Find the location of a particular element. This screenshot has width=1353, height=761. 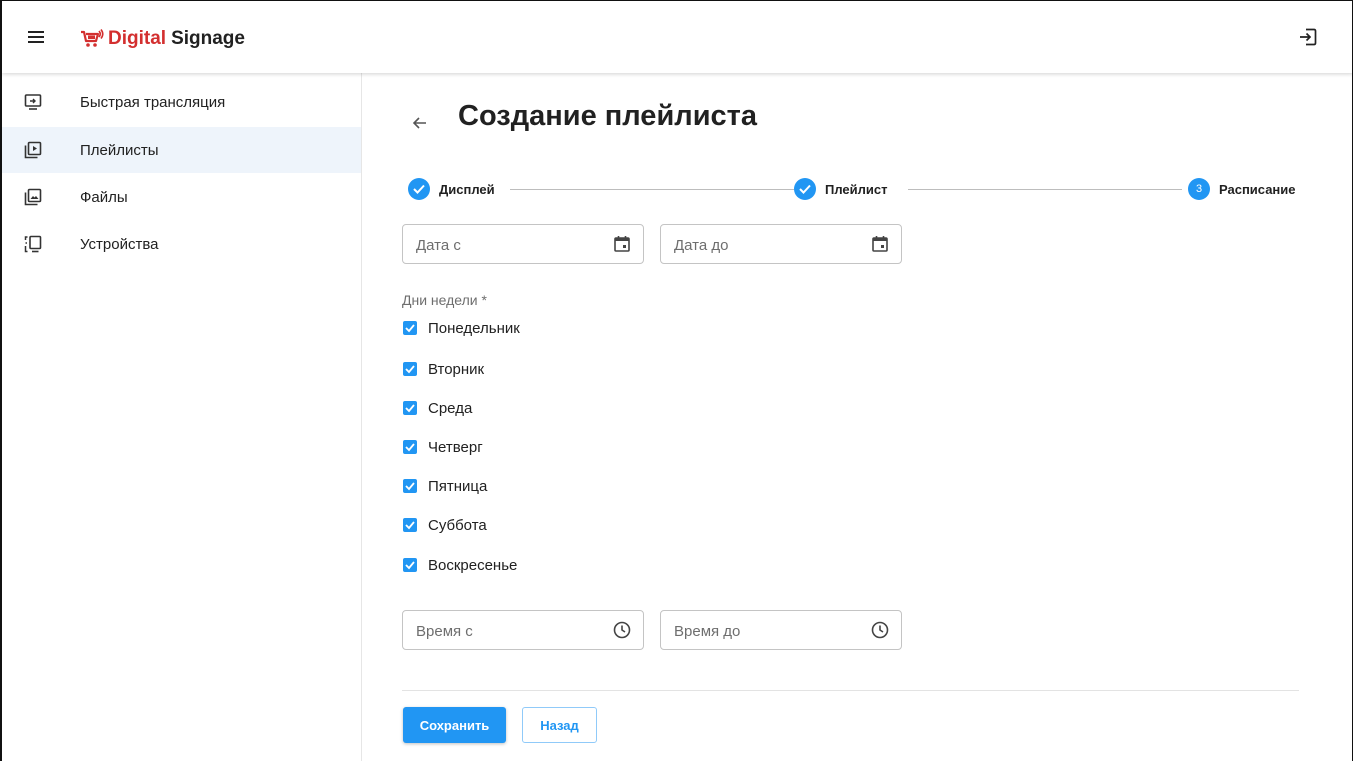

sidebar-item-label: Файлы is located at coordinates (104, 197).